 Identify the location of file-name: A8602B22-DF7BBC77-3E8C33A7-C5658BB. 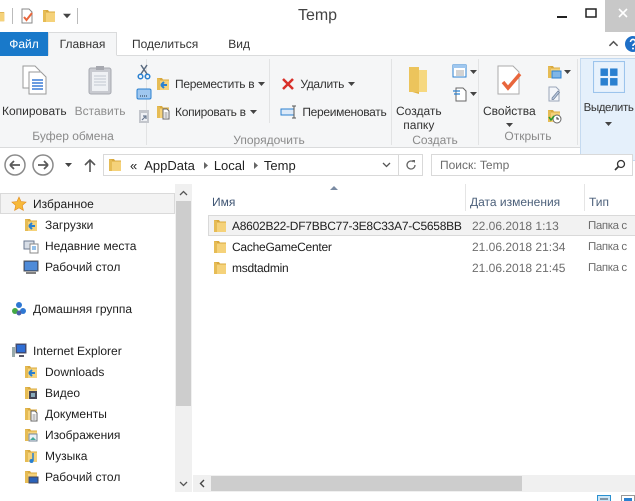
(347, 225).